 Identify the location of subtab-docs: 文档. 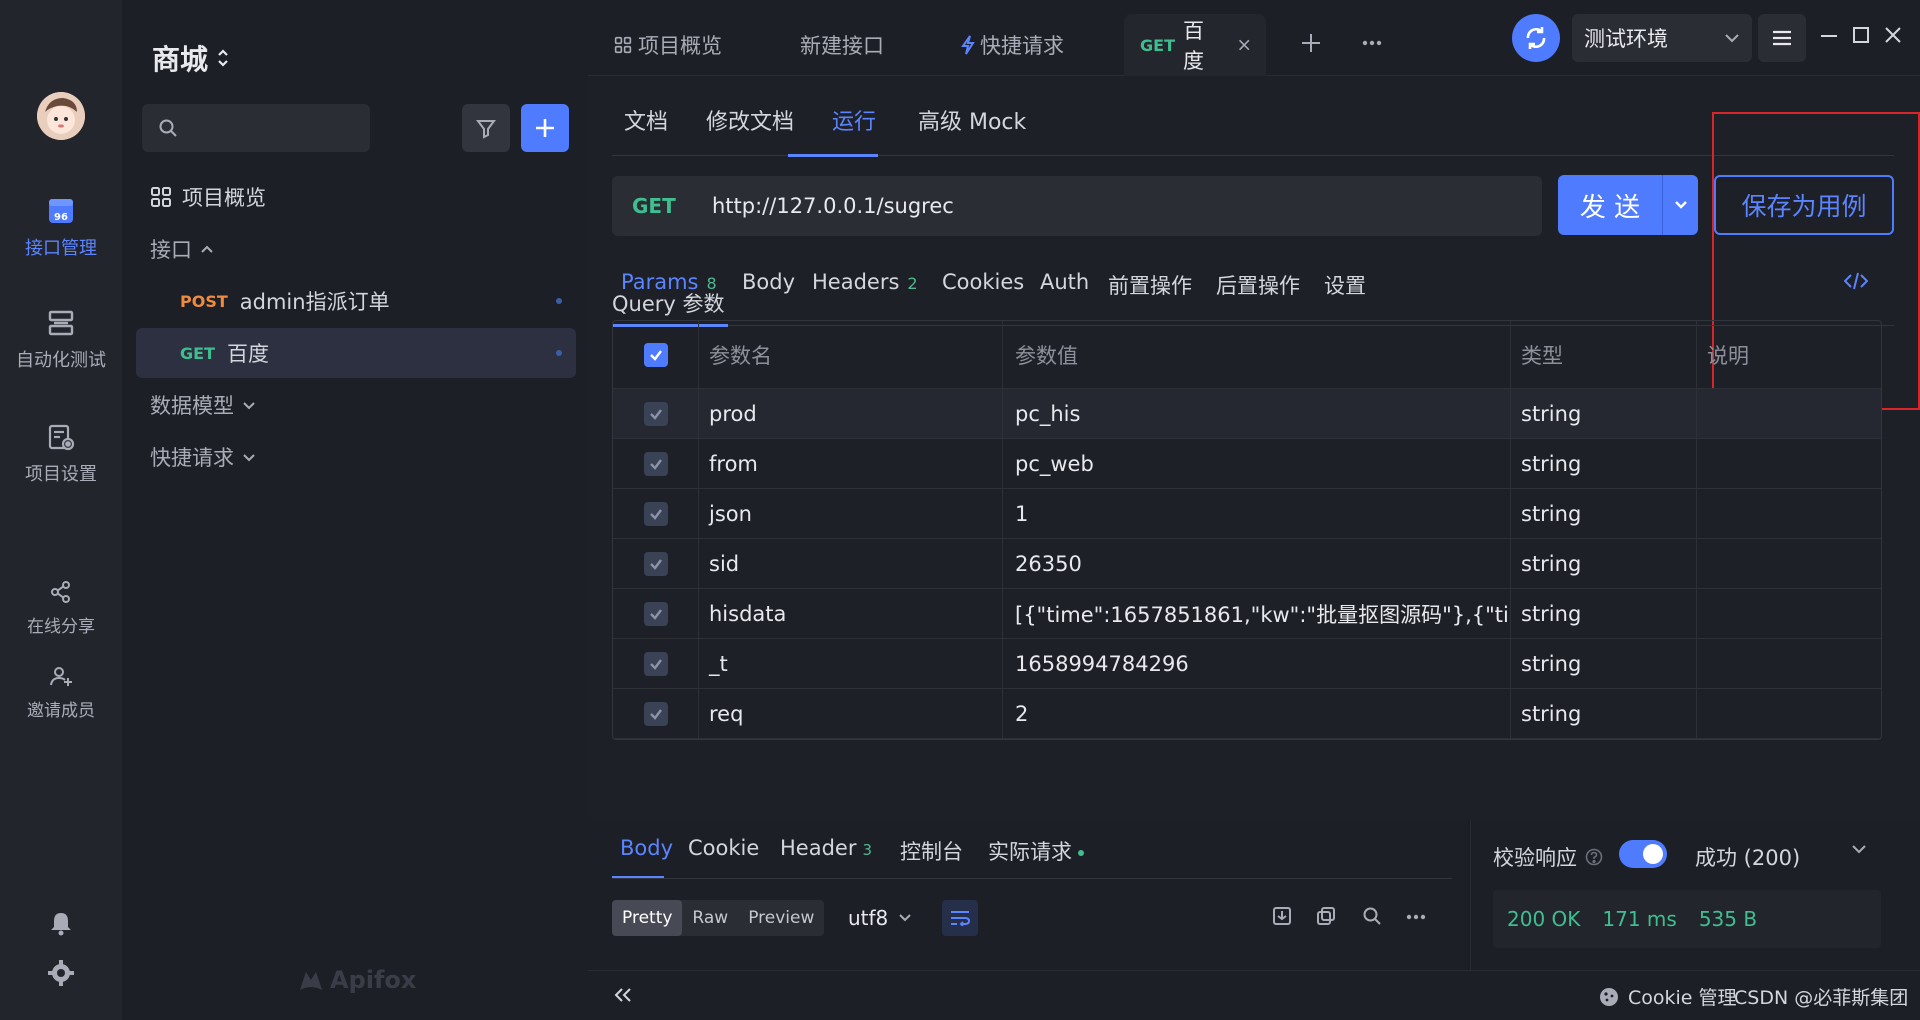
(646, 120).